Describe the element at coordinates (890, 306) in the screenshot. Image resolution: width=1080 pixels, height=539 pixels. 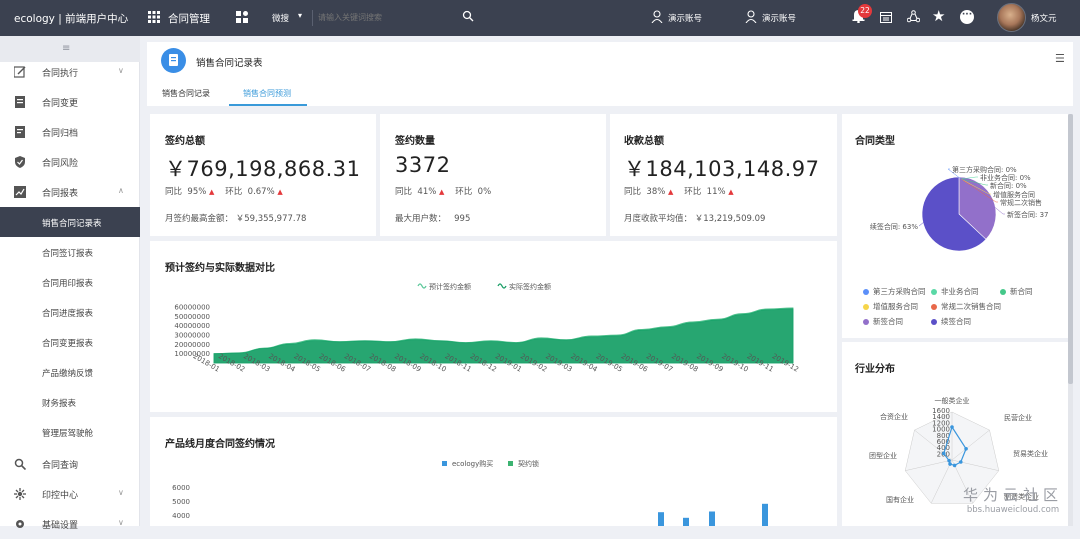
I see `legend-item: 增值服务合同` at that location.